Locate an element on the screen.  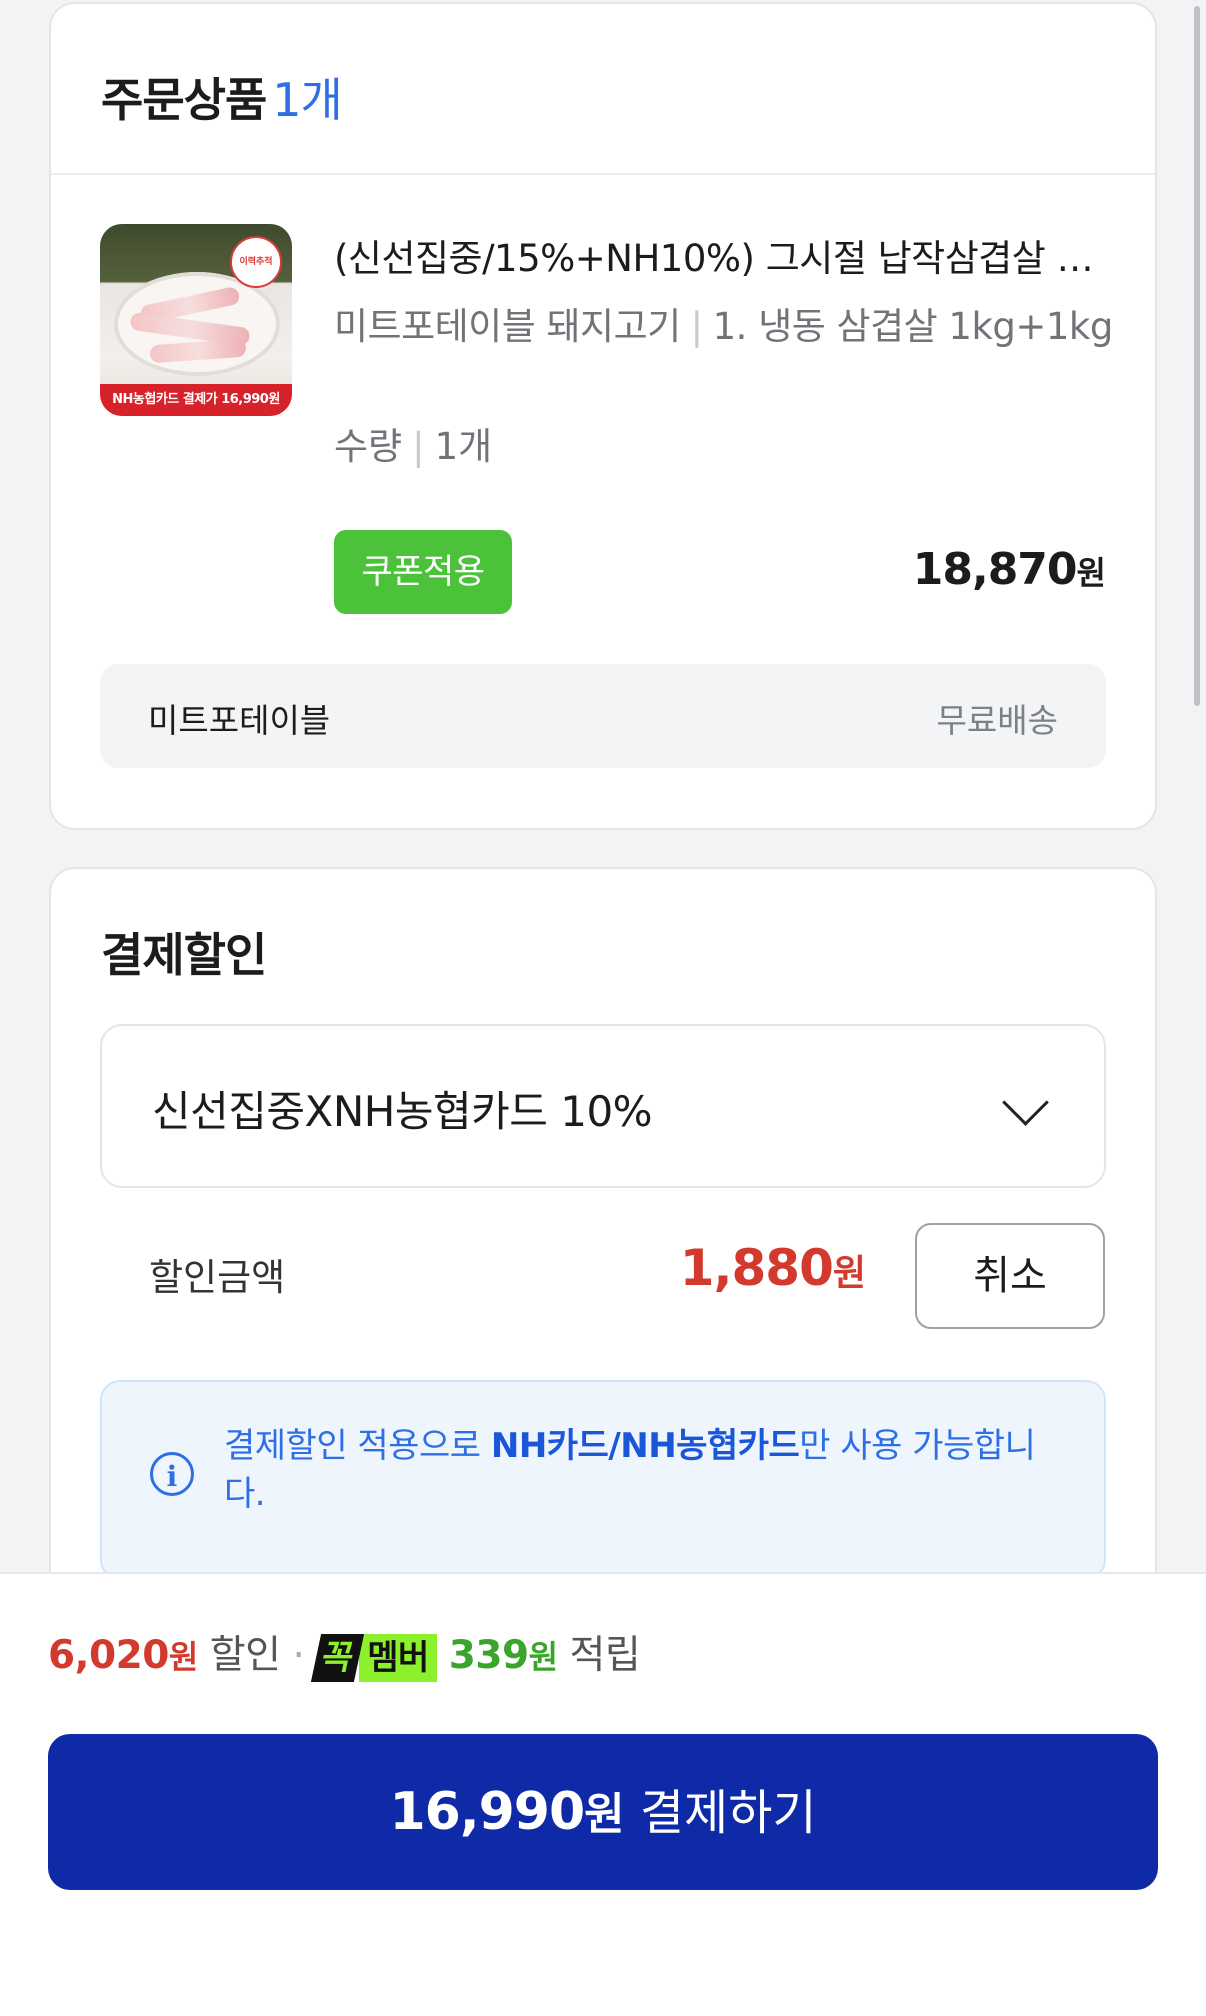
discount-select-value: 신선집중XNH농협카드 10% is located at coordinates (402, 1111).